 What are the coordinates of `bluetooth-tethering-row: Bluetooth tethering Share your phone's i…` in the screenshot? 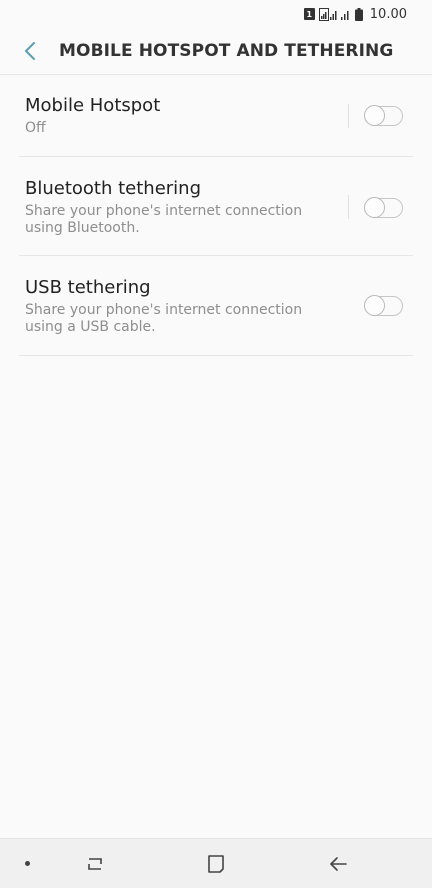 It's located at (216, 206).